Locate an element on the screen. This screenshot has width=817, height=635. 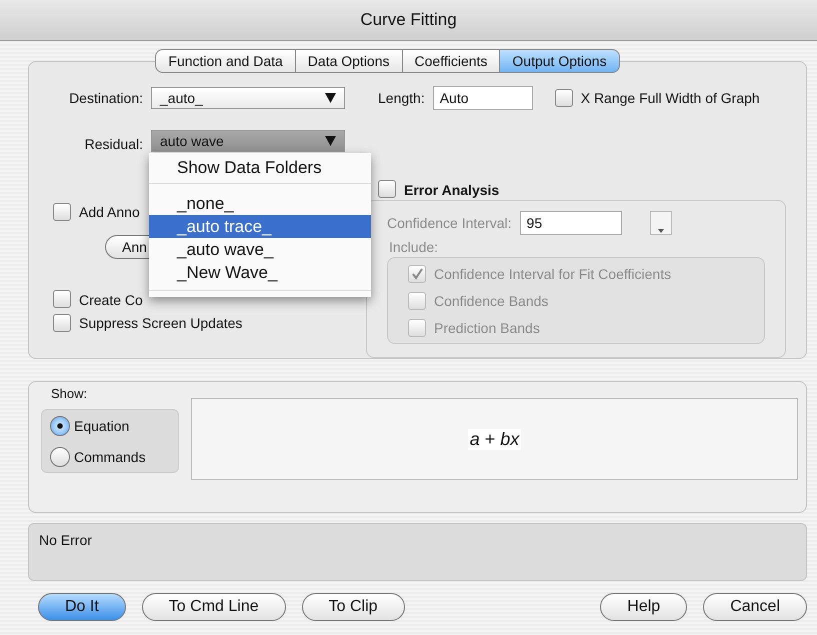
tab: Coefficients is located at coordinates (451, 61).